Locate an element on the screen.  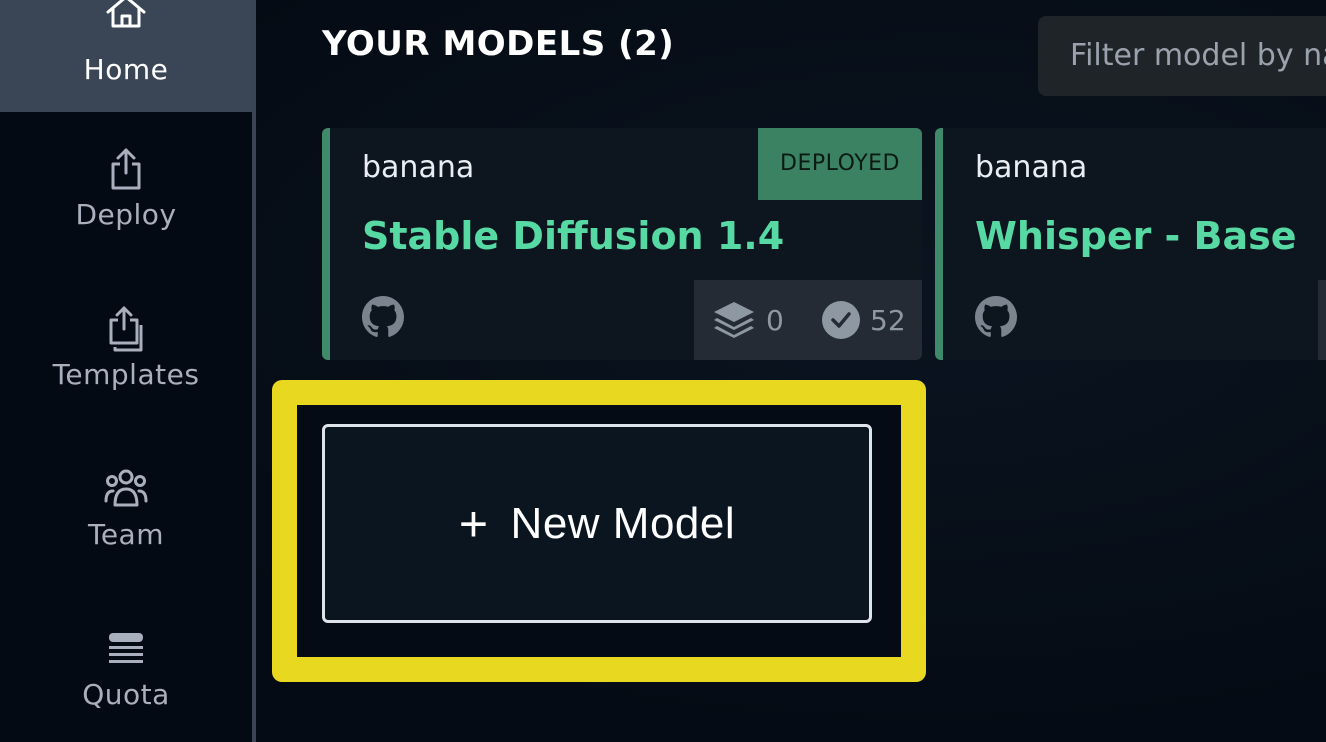
check-circle-icon is located at coordinates (841, 320).